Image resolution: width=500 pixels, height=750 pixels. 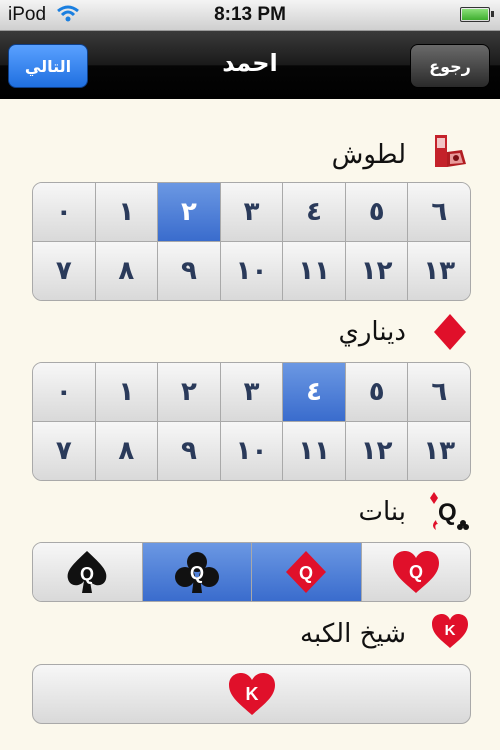 I want to click on diamonds-count-grid: ٠ ١ ٢ ٣ ٤ ٥ ٦ ٧ ٨ ٩ ١٠ ١١ ١٢ ١٣, so click(x=251, y=421).